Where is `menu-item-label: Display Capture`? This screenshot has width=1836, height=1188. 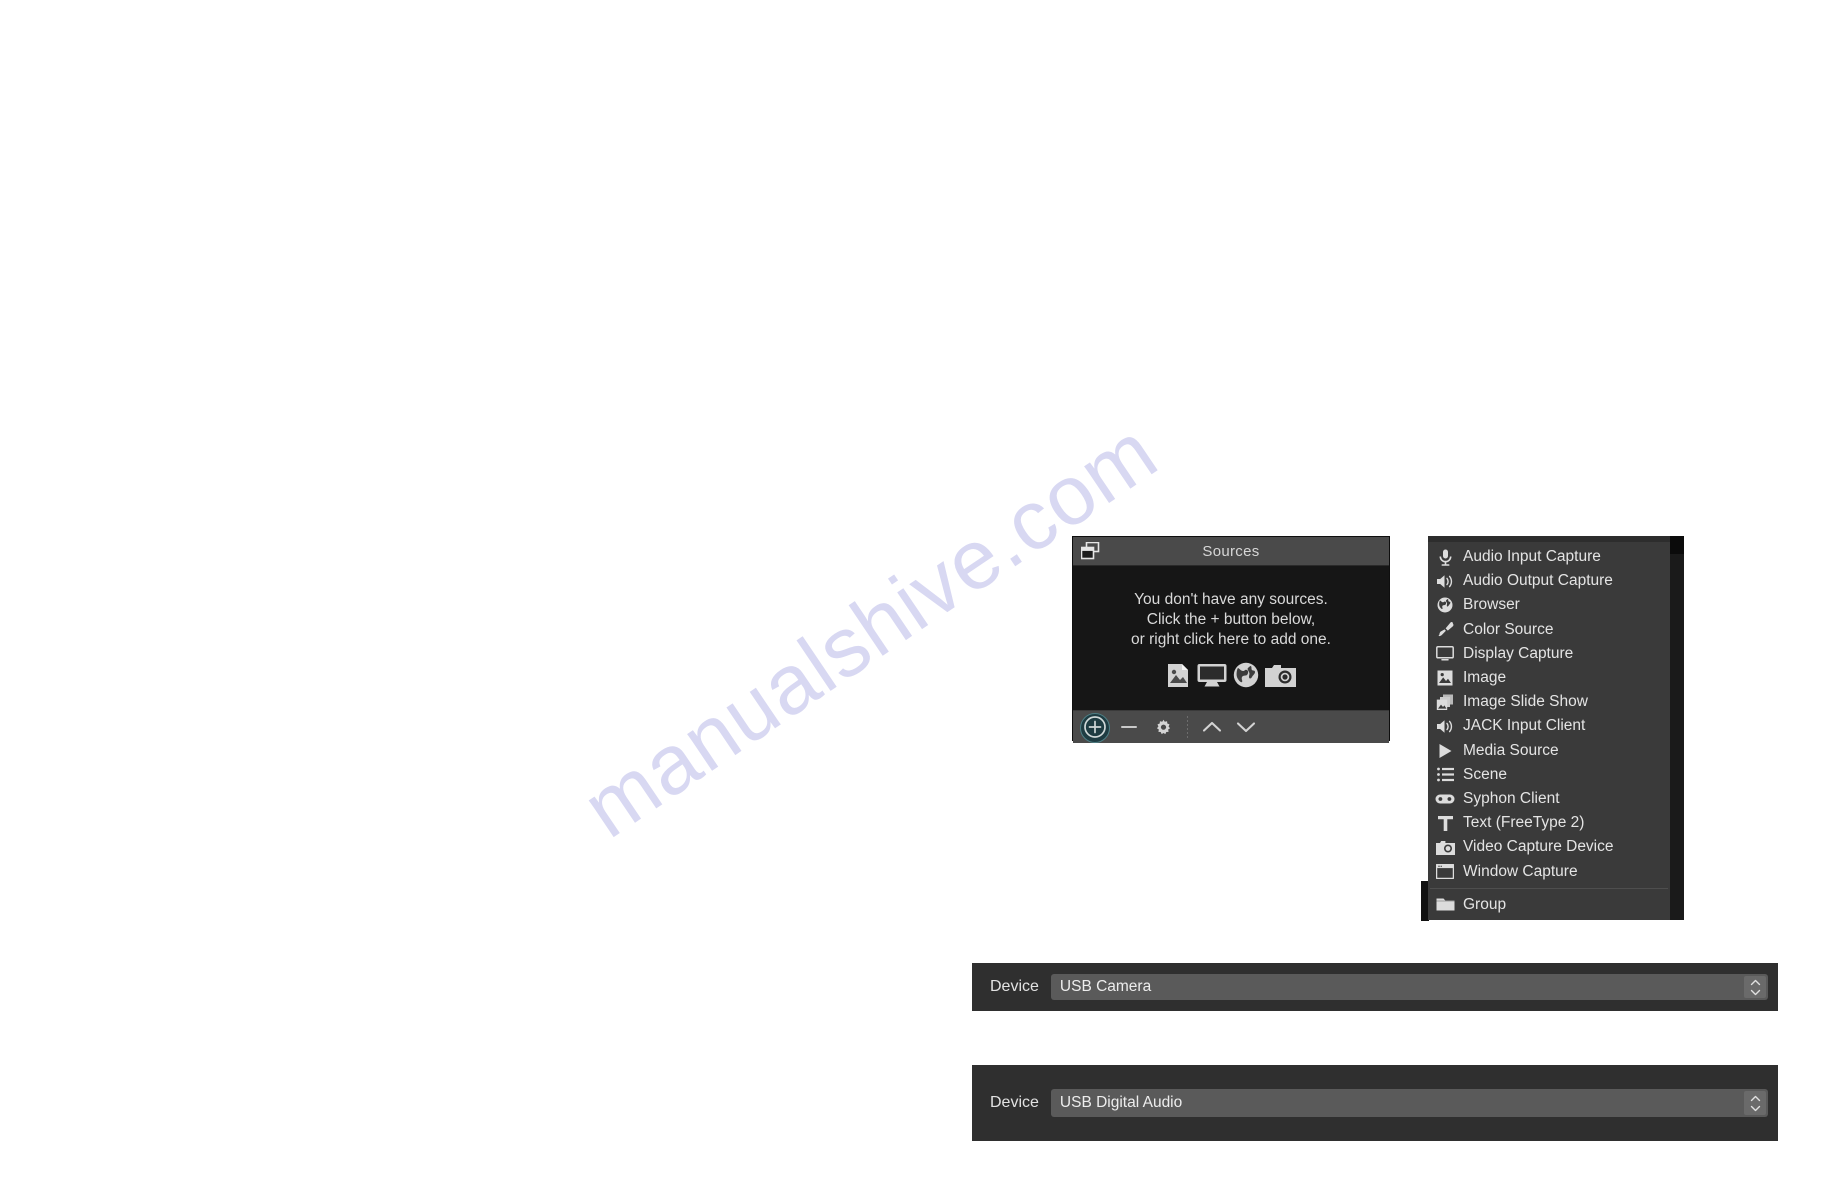 menu-item-label: Display Capture is located at coordinates (1518, 653).